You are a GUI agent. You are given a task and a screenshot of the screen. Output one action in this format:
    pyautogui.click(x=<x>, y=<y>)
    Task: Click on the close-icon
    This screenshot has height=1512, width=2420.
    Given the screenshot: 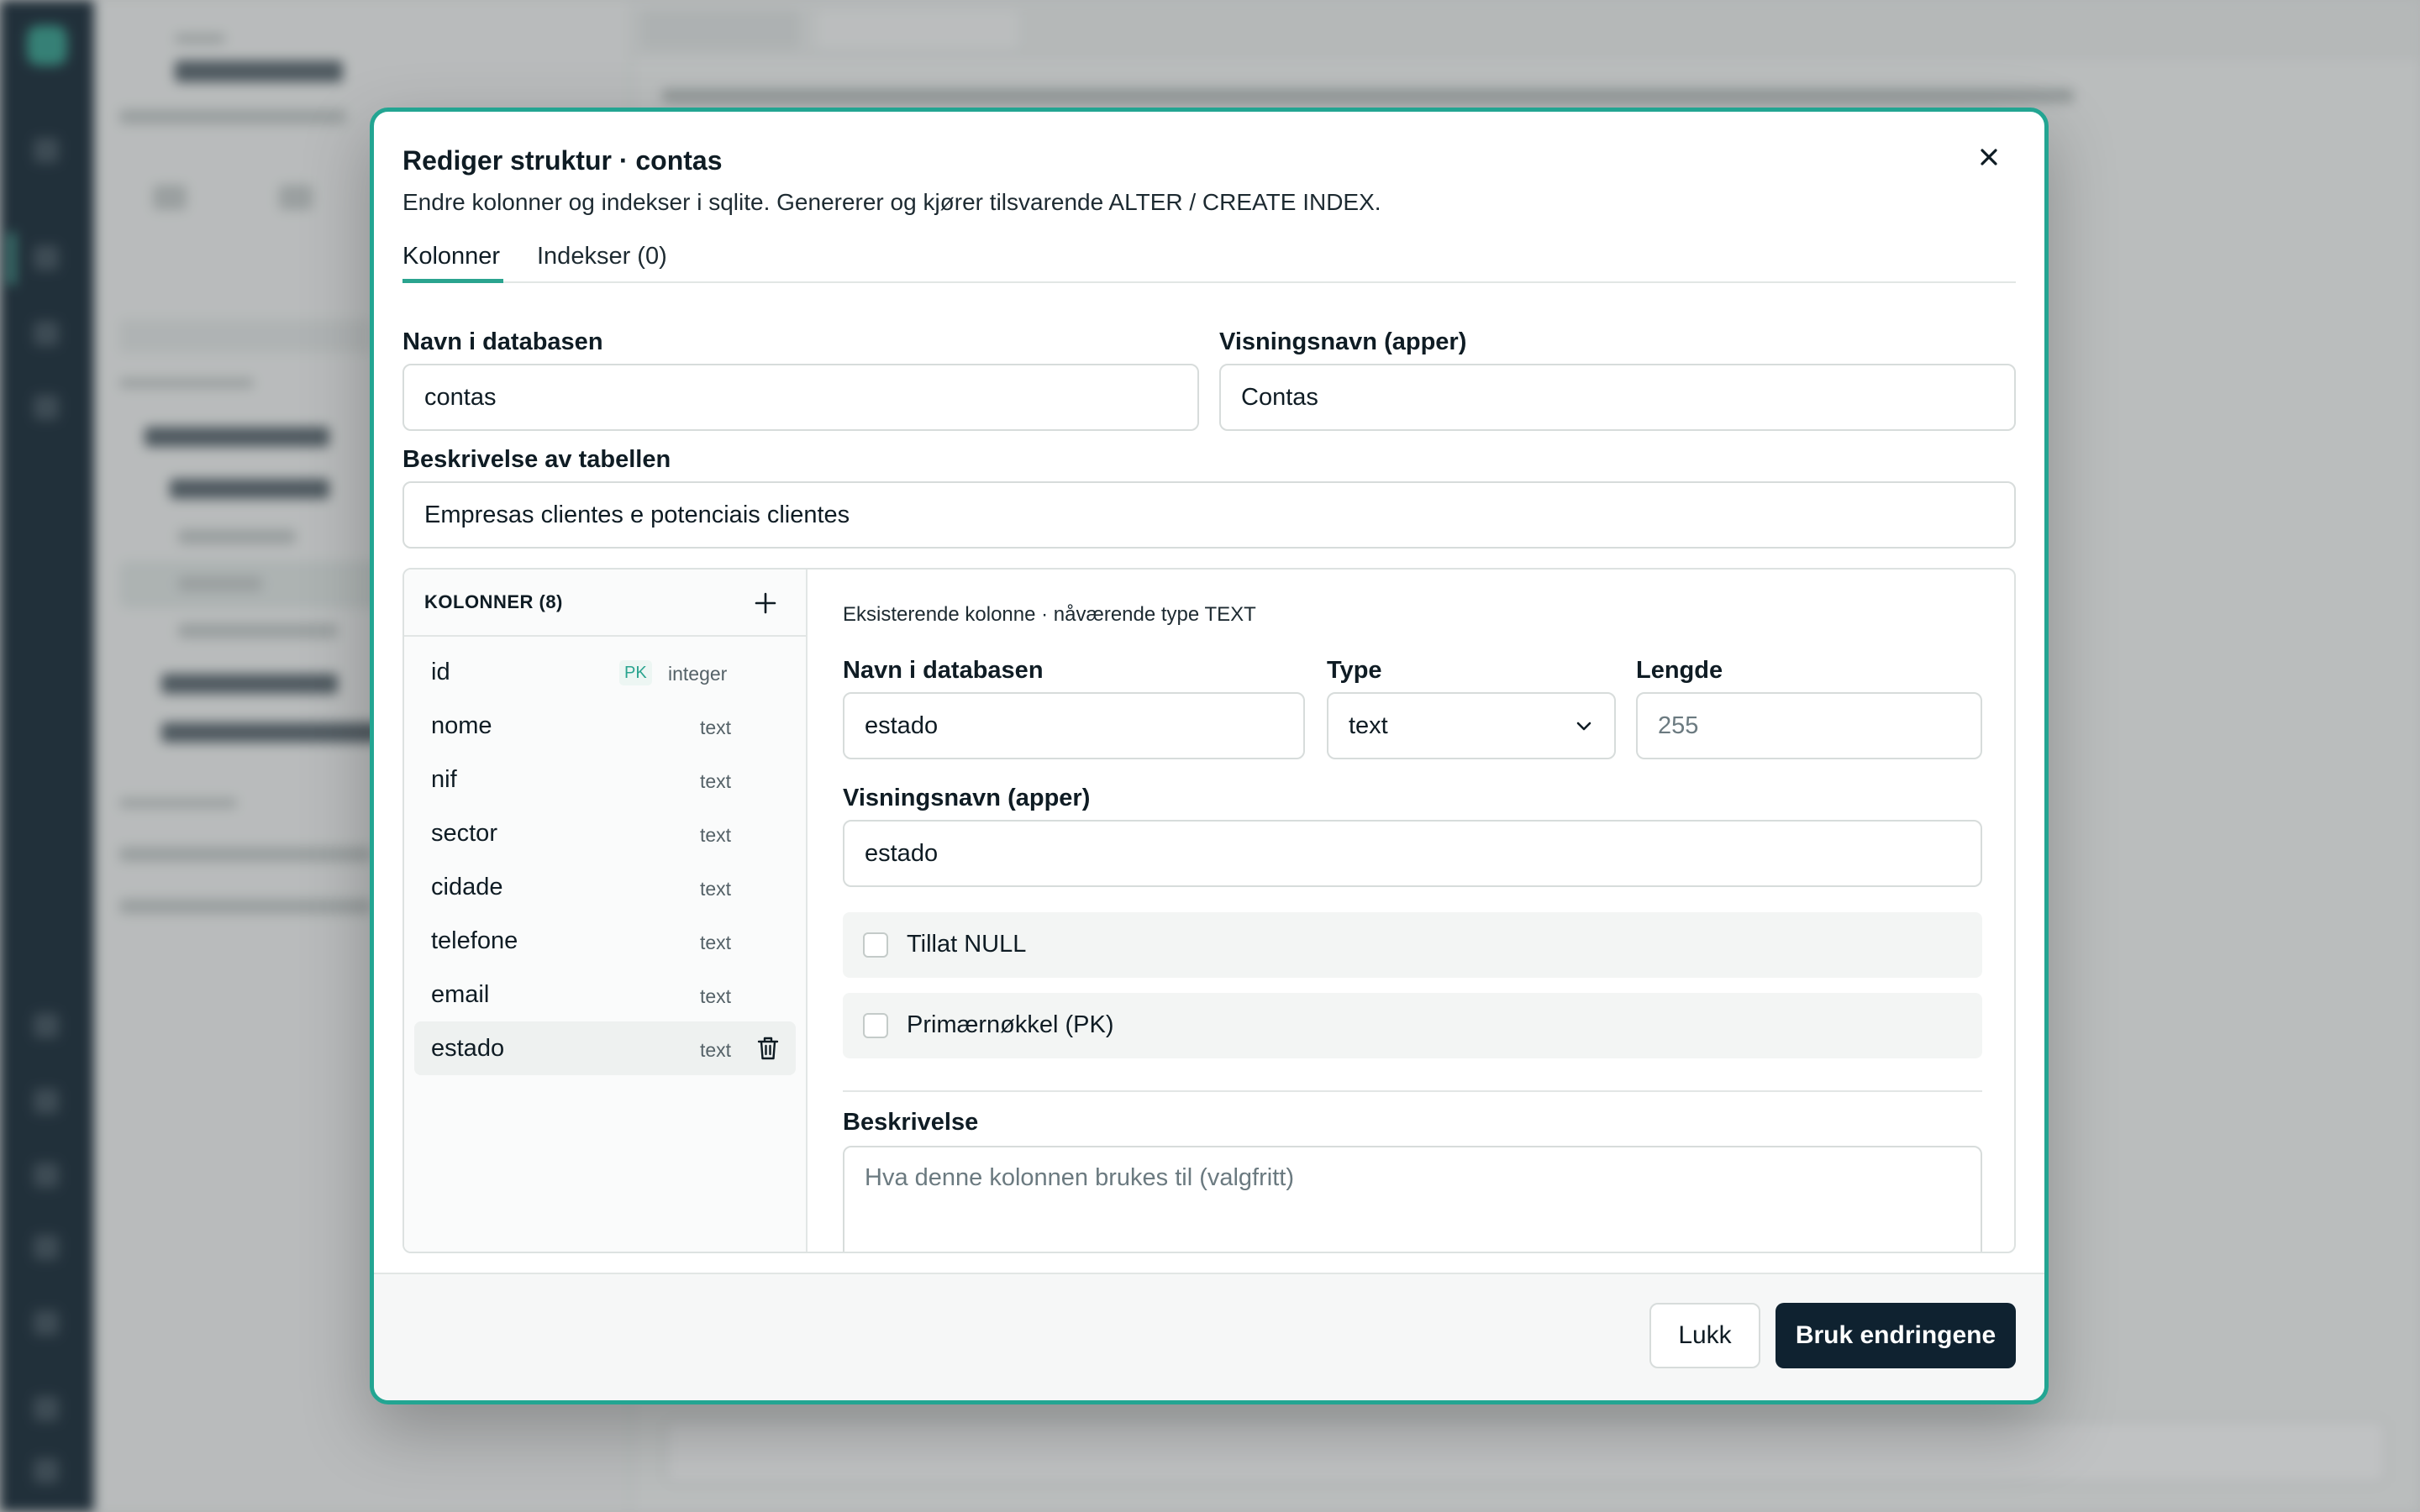 What is the action you would take?
    pyautogui.click(x=1989, y=157)
    